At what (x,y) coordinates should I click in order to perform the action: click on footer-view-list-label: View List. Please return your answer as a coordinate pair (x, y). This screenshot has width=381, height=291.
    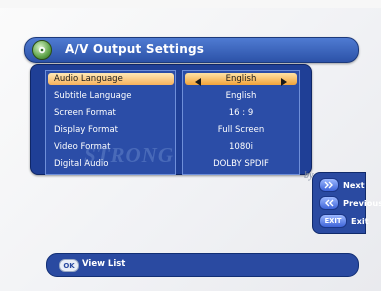
    Looking at the image, I should click on (104, 264).